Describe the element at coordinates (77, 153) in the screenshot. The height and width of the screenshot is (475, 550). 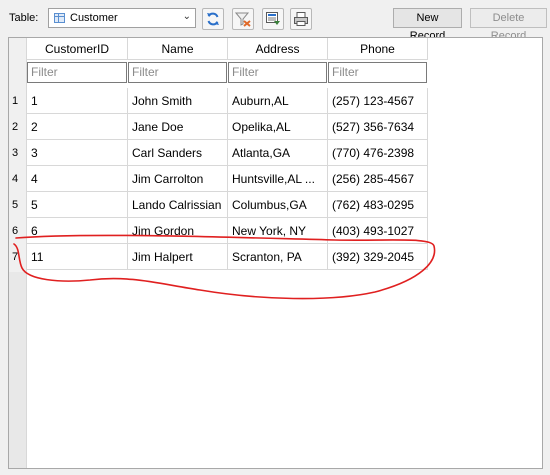
I see `cell-customerid: 3` at that location.